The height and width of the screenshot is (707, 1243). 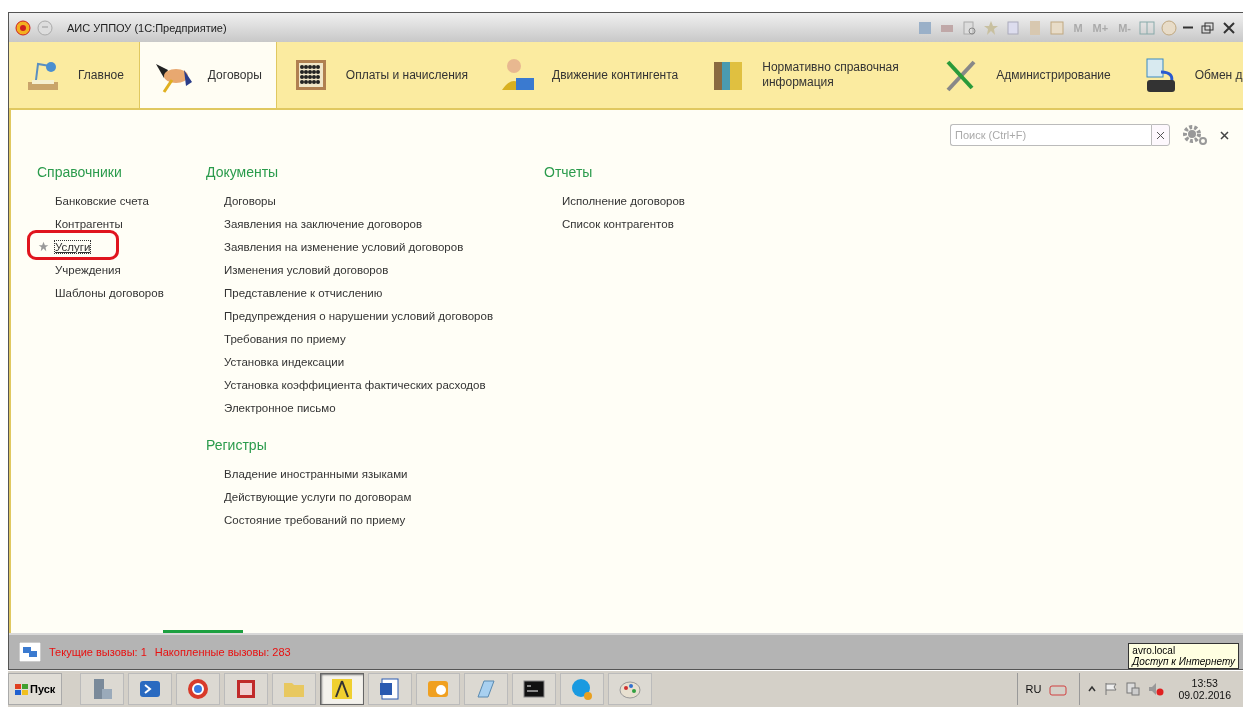 What do you see at coordinates (109, 292) in the screenshot?
I see `command-link: Шаблоны договоров` at bounding box center [109, 292].